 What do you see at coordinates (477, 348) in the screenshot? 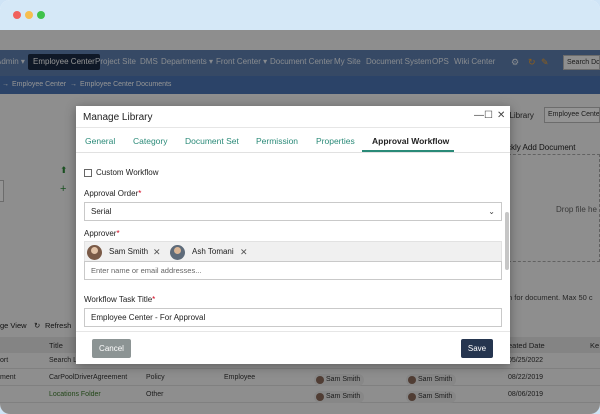
I see `save-button: Save` at bounding box center [477, 348].